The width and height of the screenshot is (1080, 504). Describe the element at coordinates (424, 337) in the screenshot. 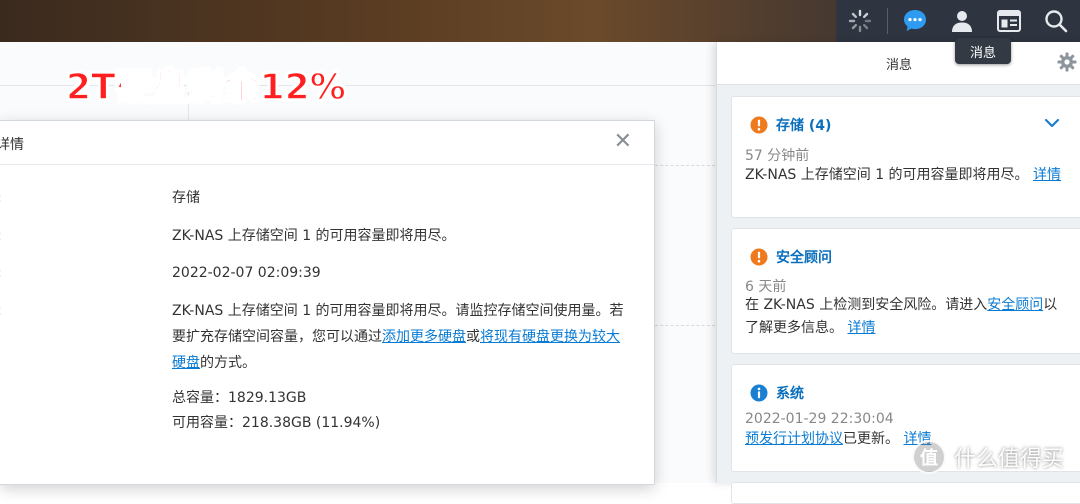

I see `add-disks-link: 添加更多硬盘` at that location.